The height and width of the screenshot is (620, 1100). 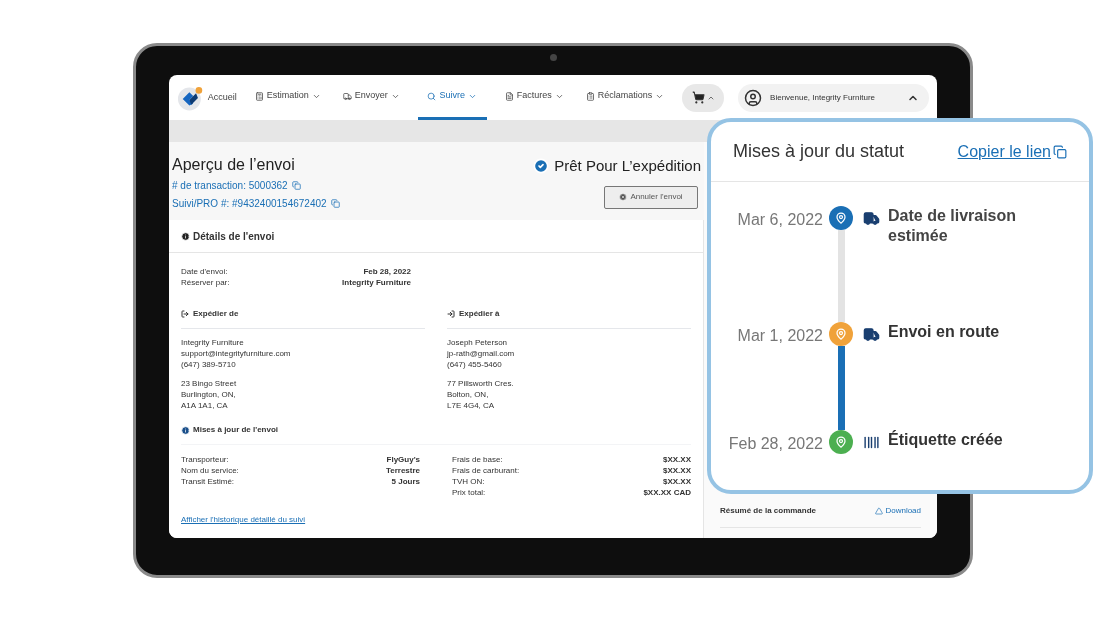 I want to click on field-label: Nom du service:, so click(x=210, y=470).